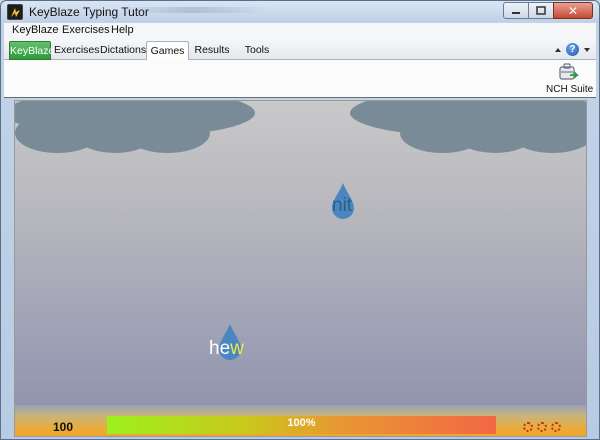 Image resolution: width=600 pixels, height=440 pixels. I want to click on tab-results: Results, so click(212, 50).